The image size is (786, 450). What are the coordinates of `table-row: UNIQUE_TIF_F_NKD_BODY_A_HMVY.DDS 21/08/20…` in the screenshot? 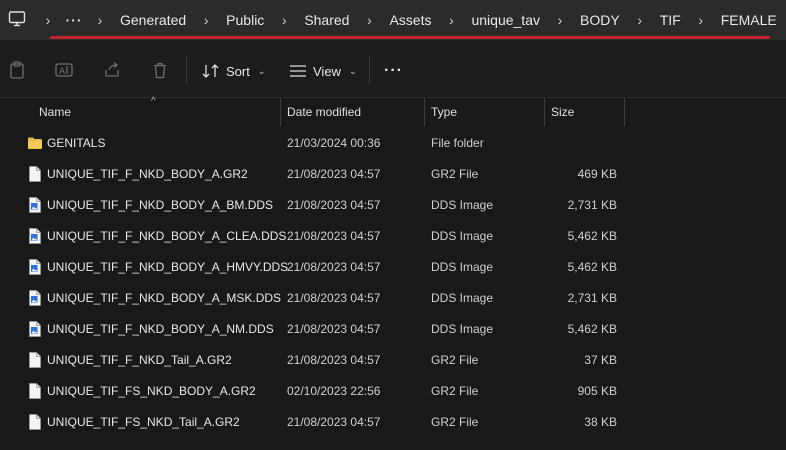 It's located at (393, 267).